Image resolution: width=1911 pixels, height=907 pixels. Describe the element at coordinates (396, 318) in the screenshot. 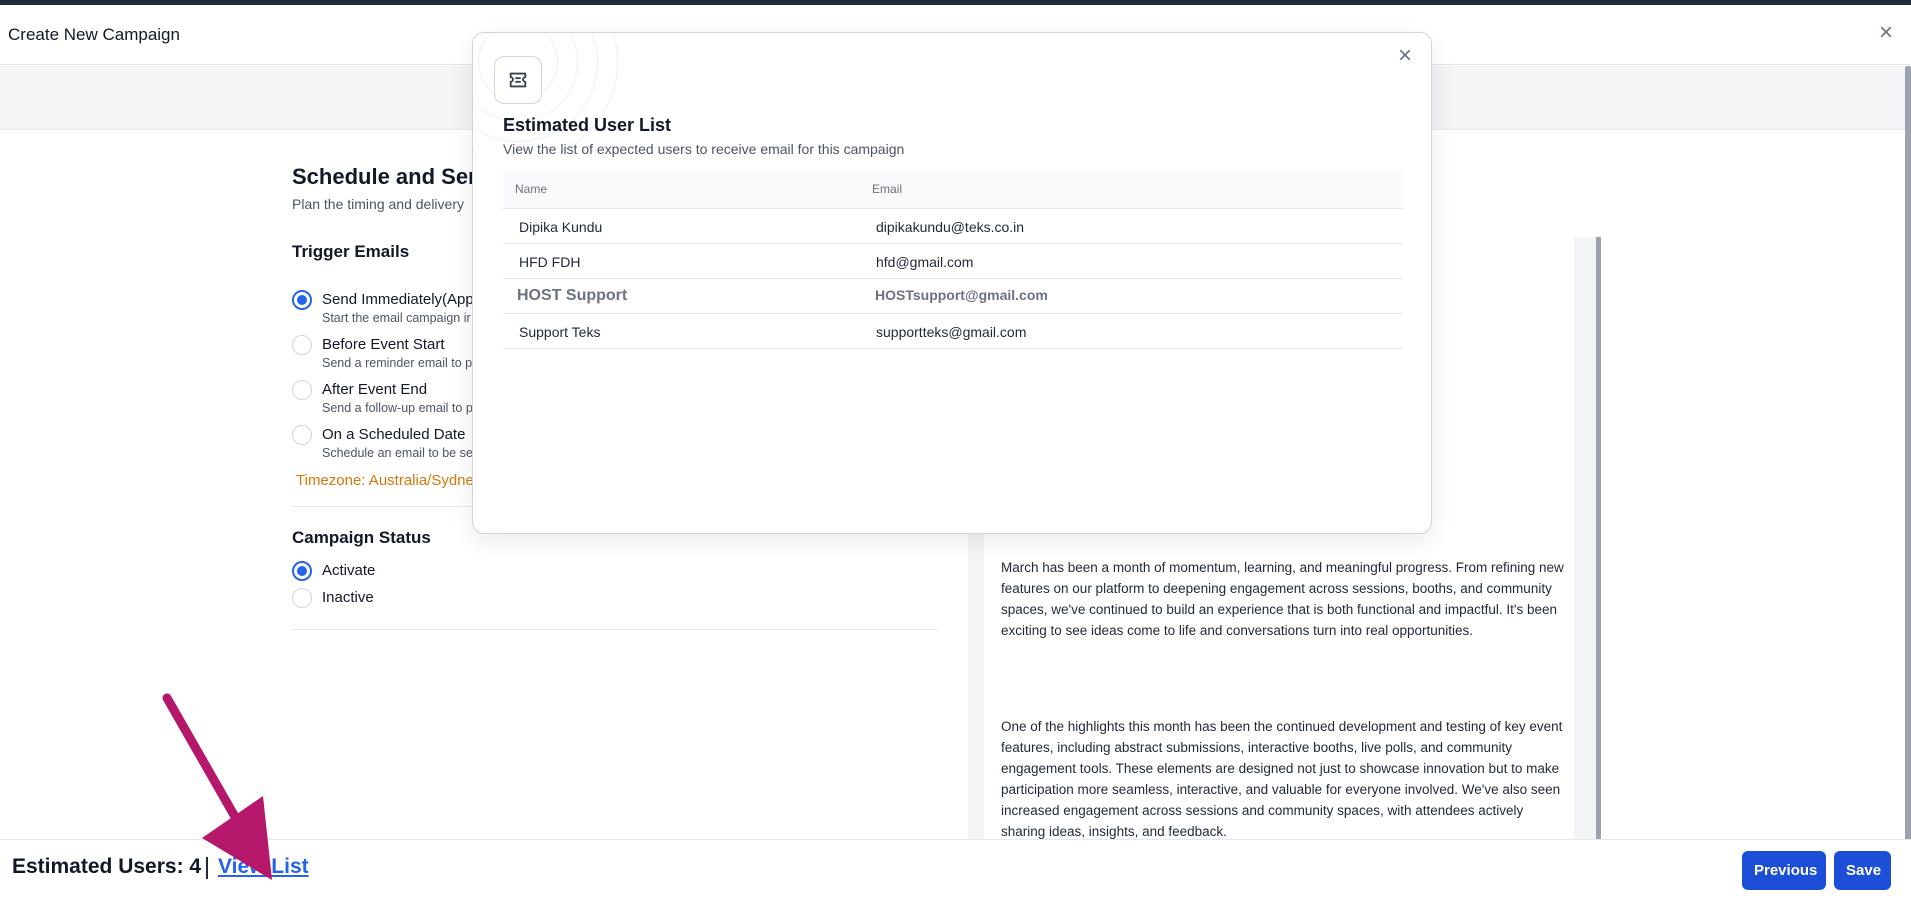

I see `radio-description: Start the email campaign ir` at that location.